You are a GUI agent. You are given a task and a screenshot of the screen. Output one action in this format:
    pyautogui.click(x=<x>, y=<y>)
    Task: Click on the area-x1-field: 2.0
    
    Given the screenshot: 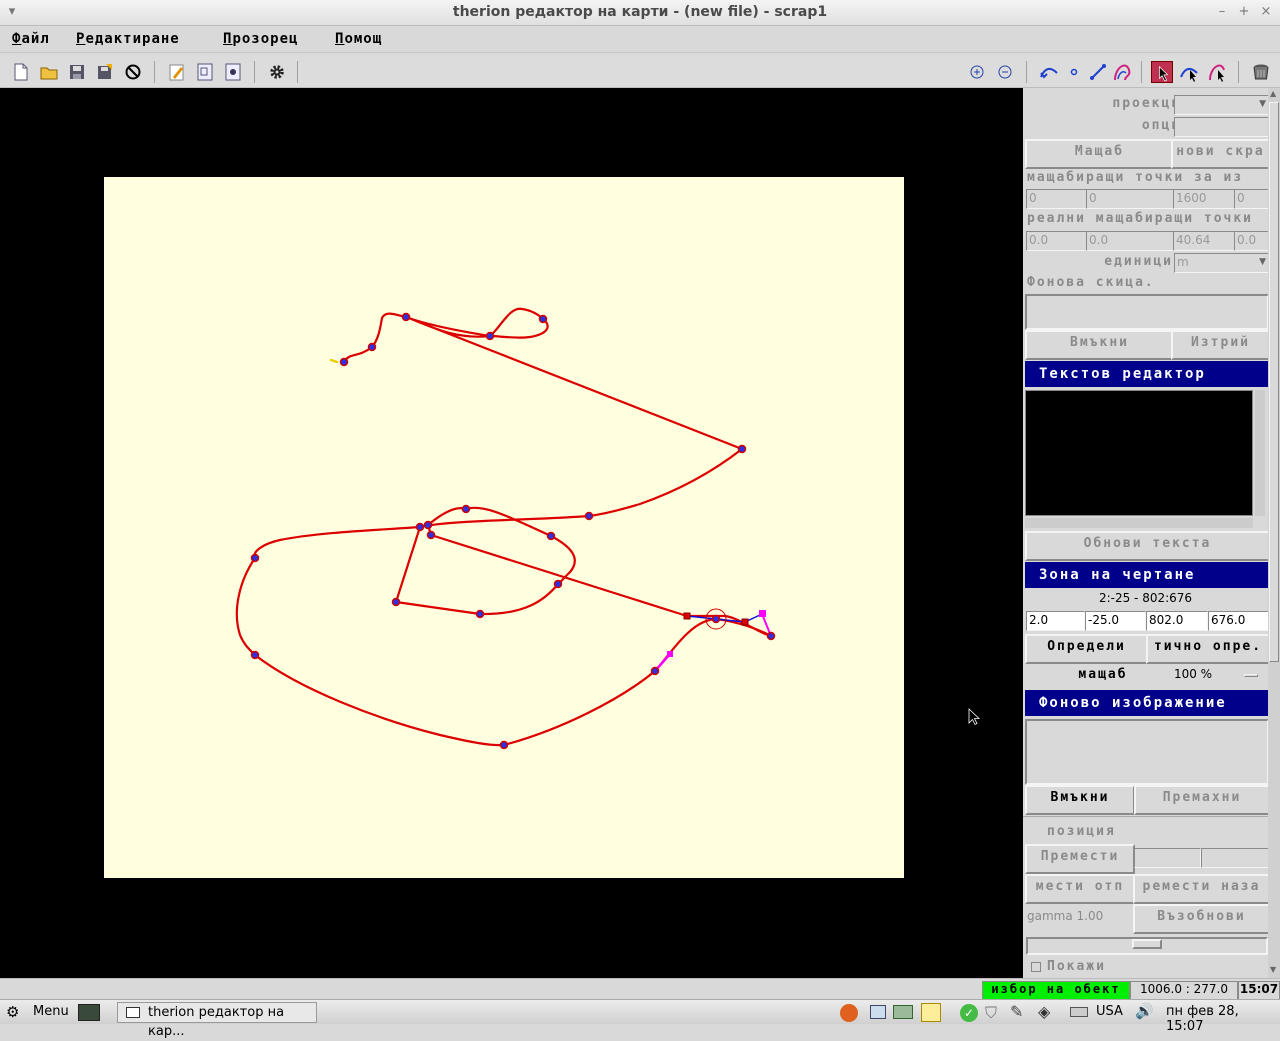 What is the action you would take?
    pyautogui.click(x=1055, y=621)
    